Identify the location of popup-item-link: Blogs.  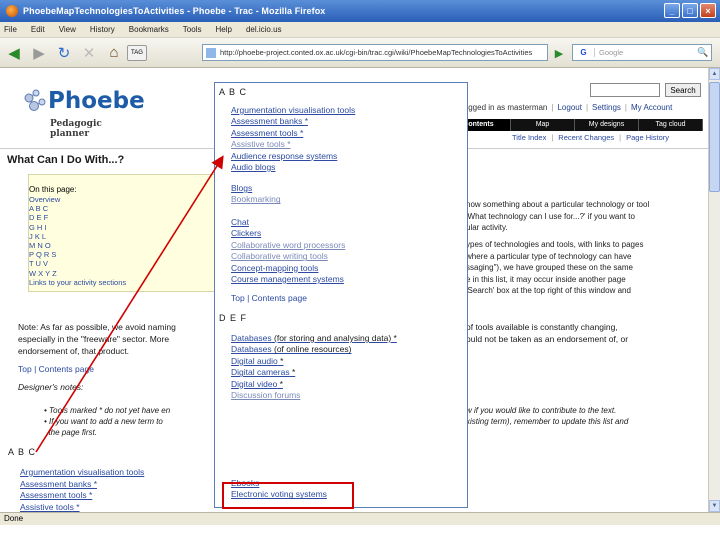
(256, 188).